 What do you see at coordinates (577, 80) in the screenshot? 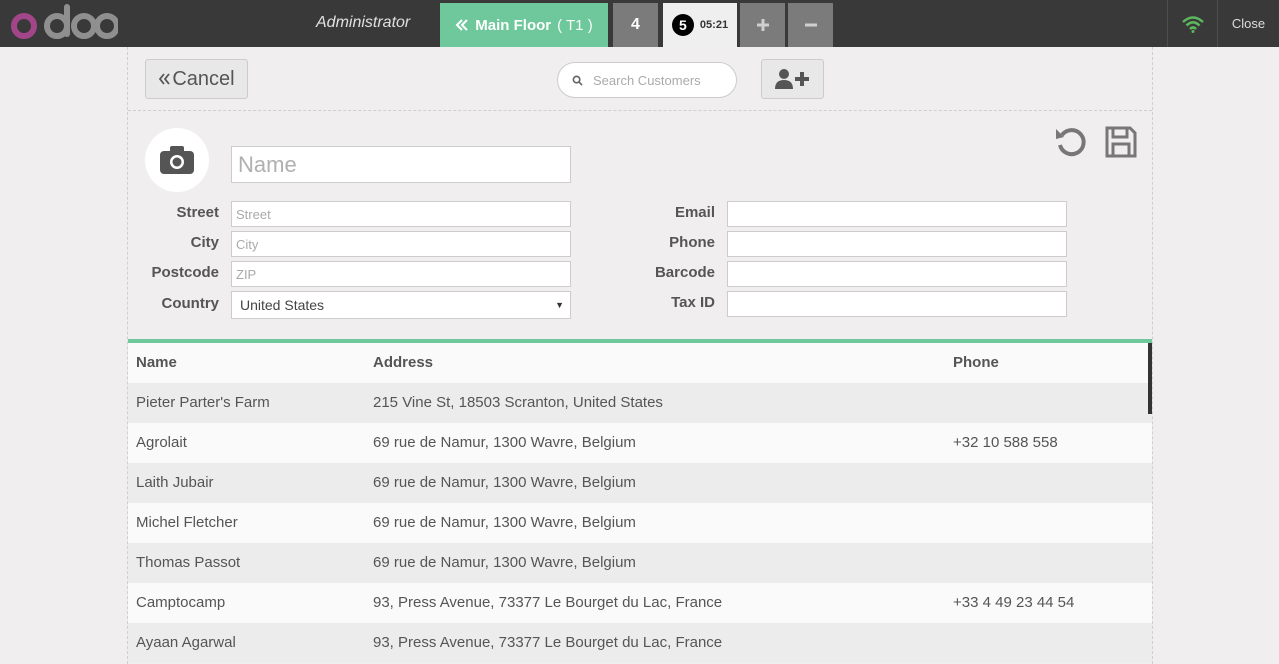
I see `search-icon` at bounding box center [577, 80].